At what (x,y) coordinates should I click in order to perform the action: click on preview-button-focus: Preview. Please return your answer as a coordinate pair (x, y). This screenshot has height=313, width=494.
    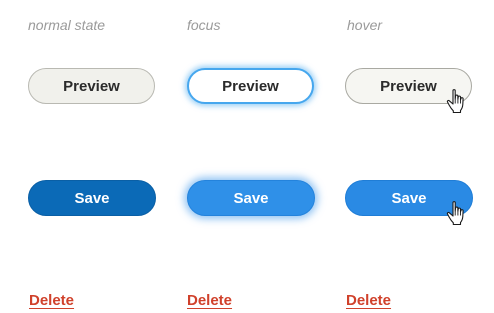
    Looking at the image, I should click on (250, 86).